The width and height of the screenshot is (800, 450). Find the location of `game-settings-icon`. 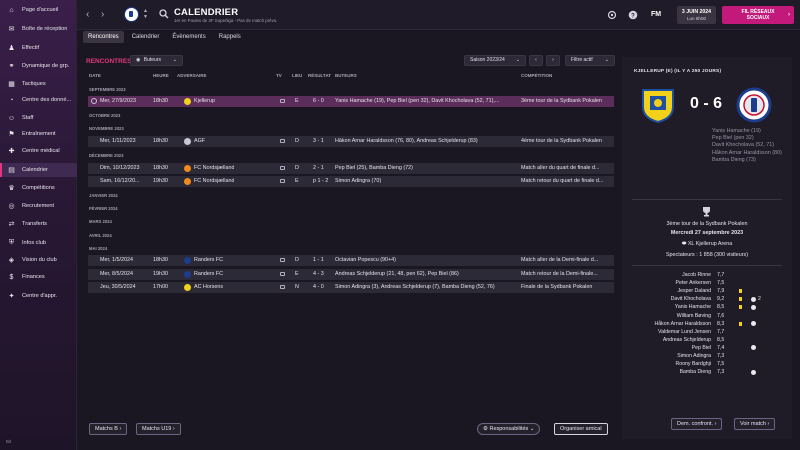

game-settings-icon is located at coordinates (612, 15).